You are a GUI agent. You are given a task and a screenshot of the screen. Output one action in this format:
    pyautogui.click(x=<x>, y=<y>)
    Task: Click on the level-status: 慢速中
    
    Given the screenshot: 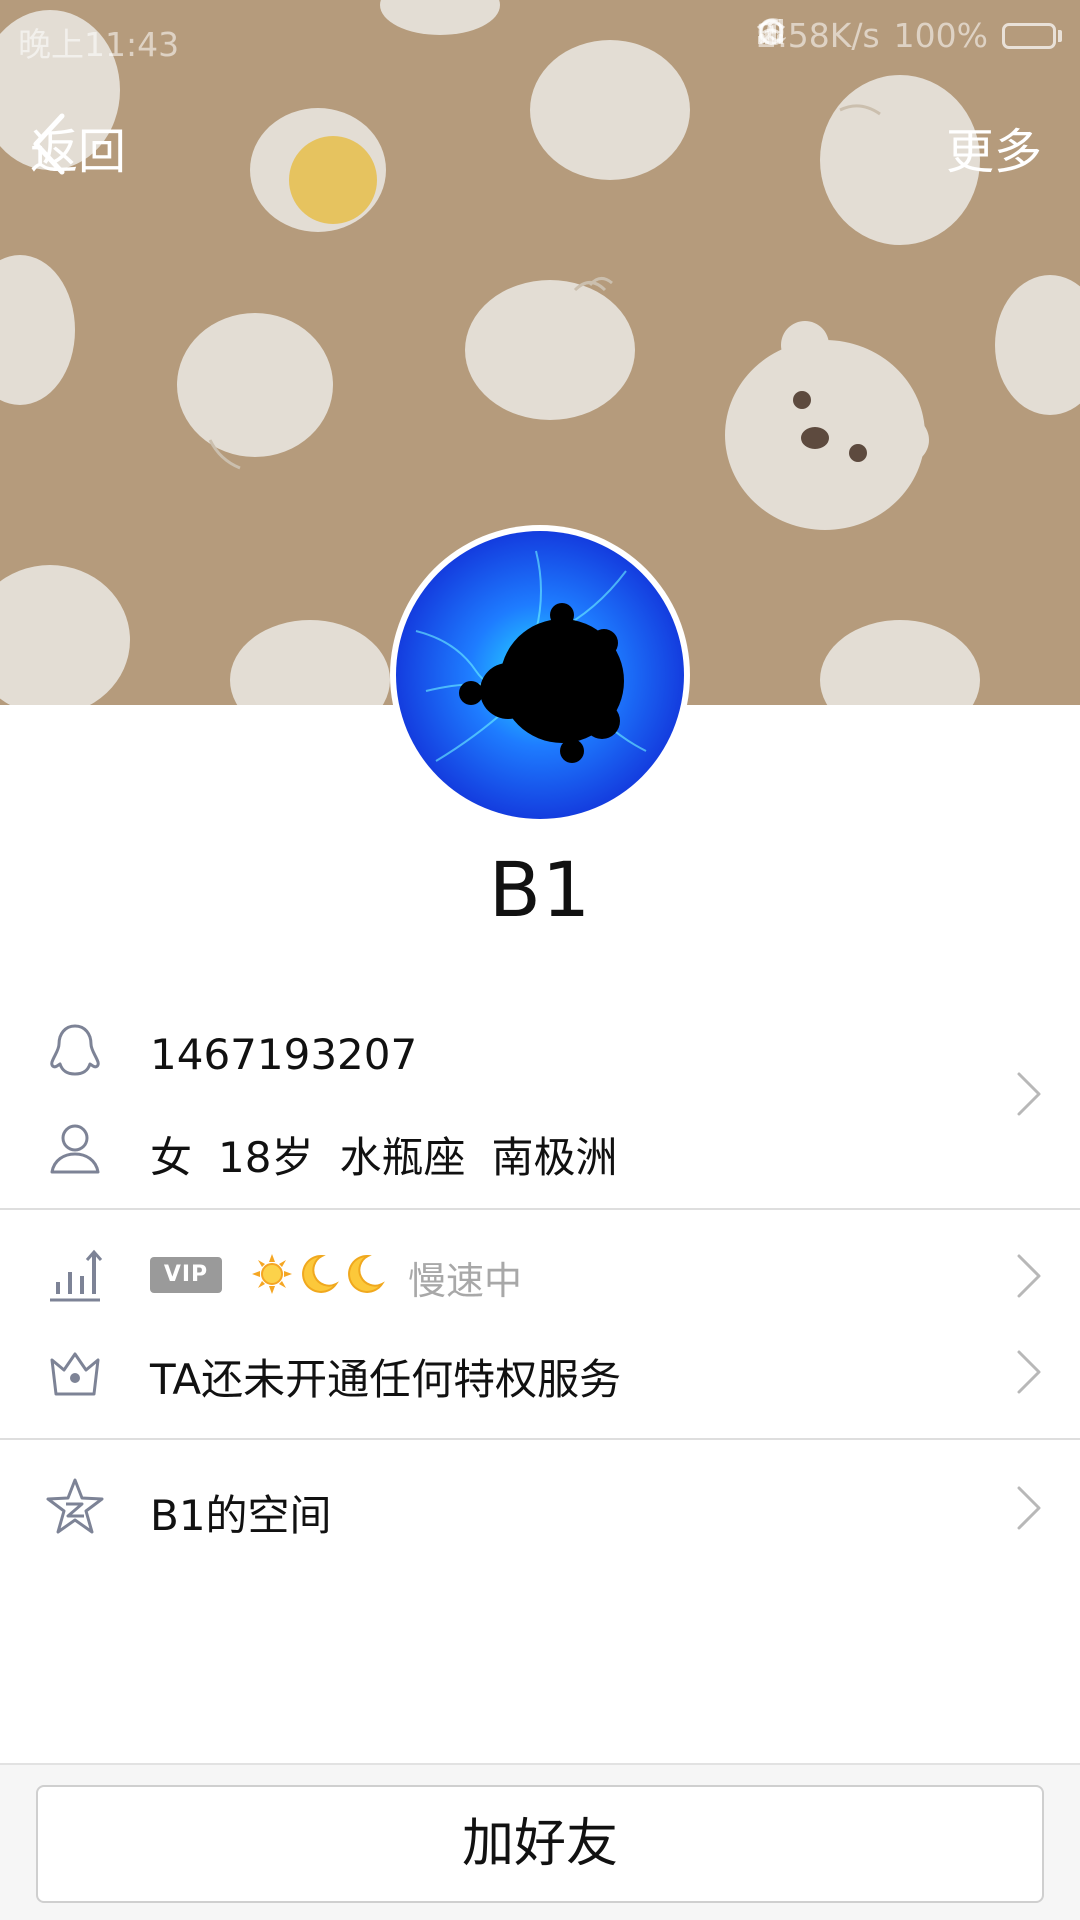 What is the action you would take?
    pyautogui.click(x=465, y=1281)
    